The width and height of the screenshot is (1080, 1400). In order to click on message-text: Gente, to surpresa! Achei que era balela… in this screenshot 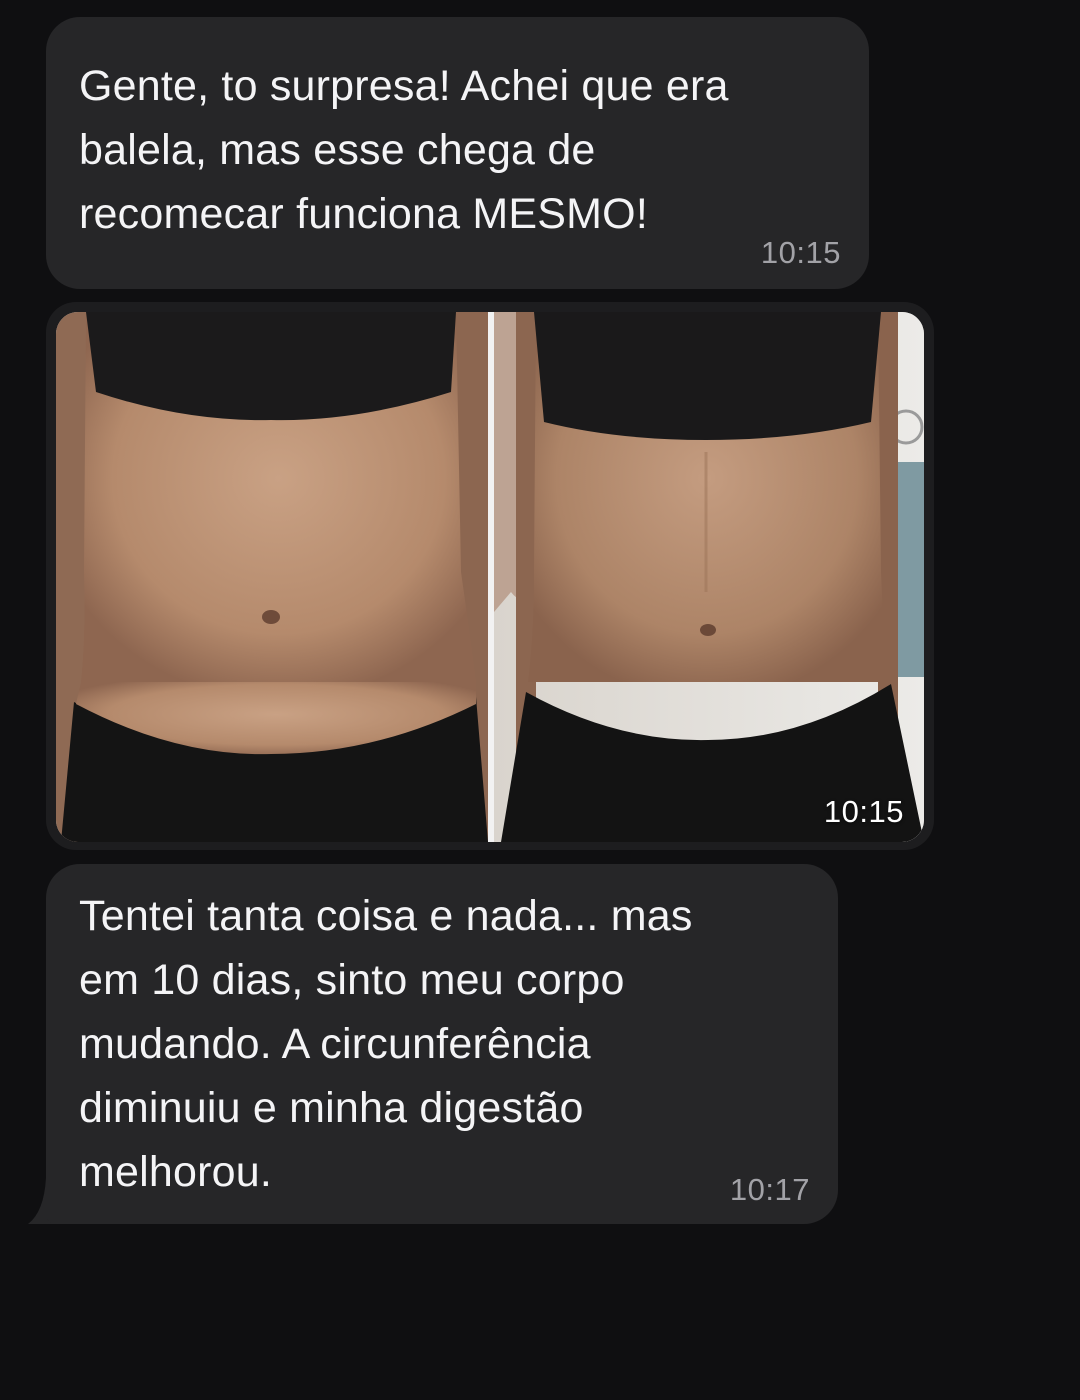, I will do `click(404, 150)`.